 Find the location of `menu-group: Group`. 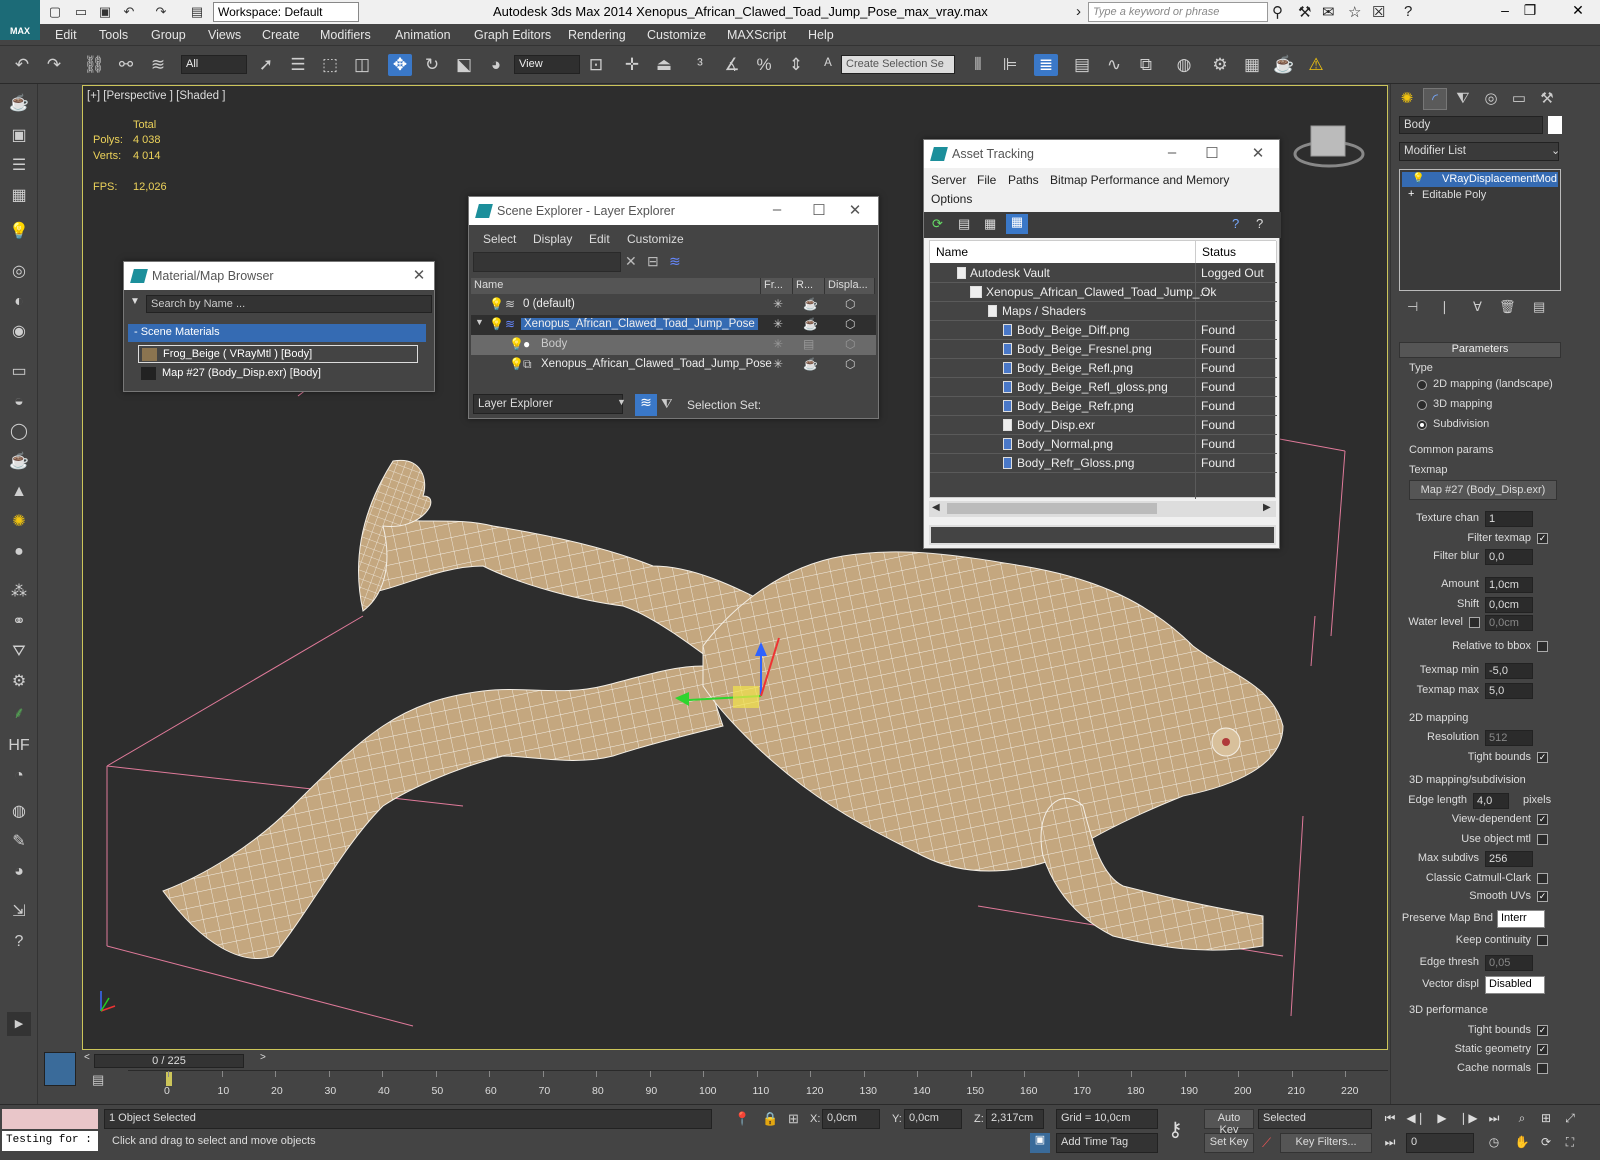

menu-group: Group is located at coordinates (168, 35).